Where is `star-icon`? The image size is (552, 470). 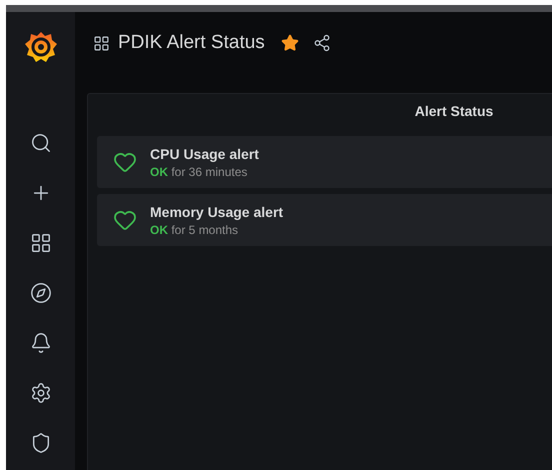
star-icon is located at coordinates (289, 43).